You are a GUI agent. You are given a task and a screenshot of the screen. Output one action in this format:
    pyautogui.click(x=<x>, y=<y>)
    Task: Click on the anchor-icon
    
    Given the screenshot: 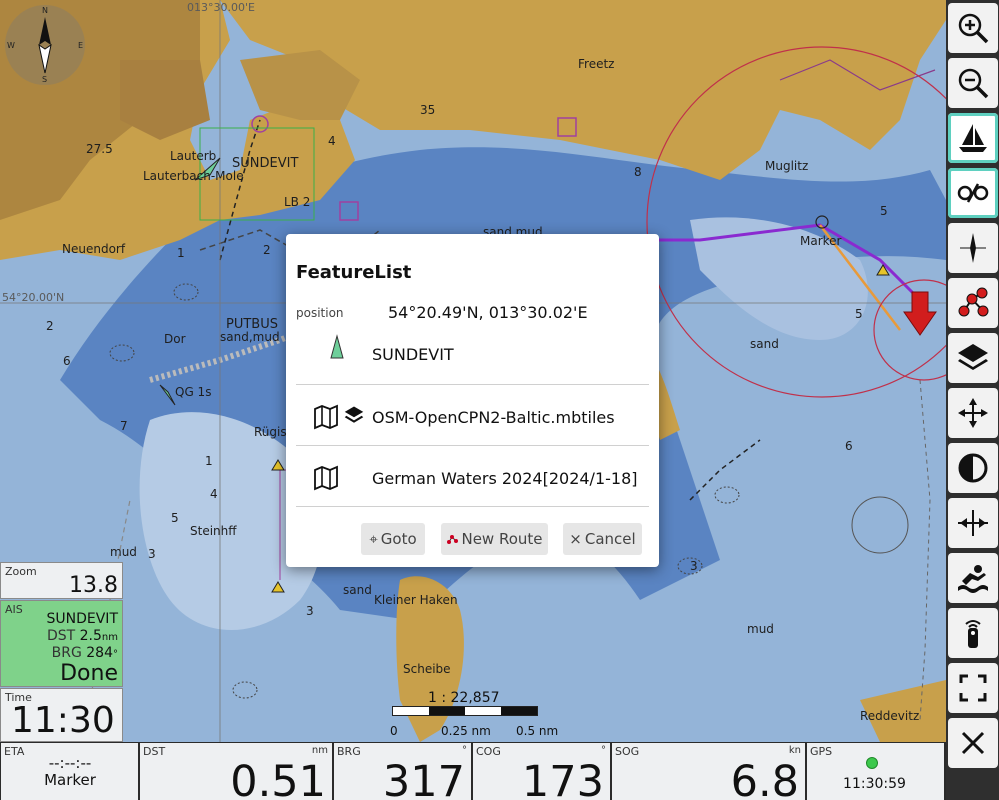 What is the action you would take?
    pyautogui.click(x=973, y=523)
    